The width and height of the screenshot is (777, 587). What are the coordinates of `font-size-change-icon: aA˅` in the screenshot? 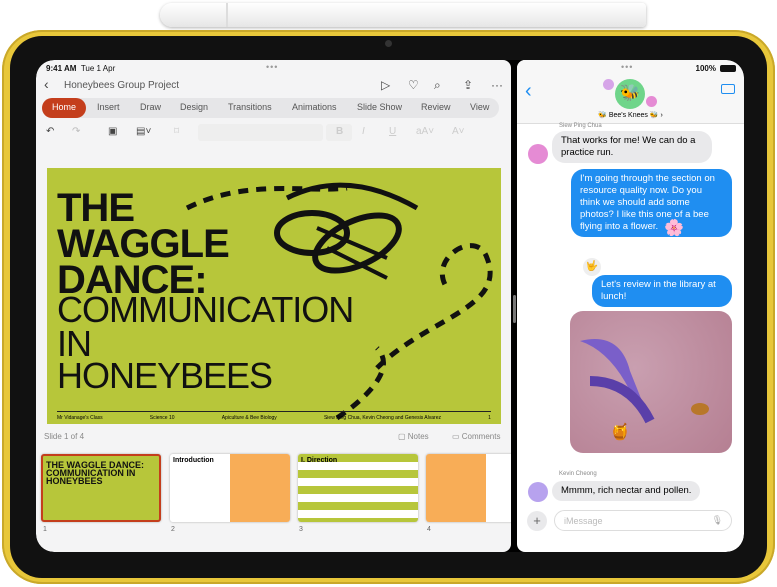 It's located at (425, 131).